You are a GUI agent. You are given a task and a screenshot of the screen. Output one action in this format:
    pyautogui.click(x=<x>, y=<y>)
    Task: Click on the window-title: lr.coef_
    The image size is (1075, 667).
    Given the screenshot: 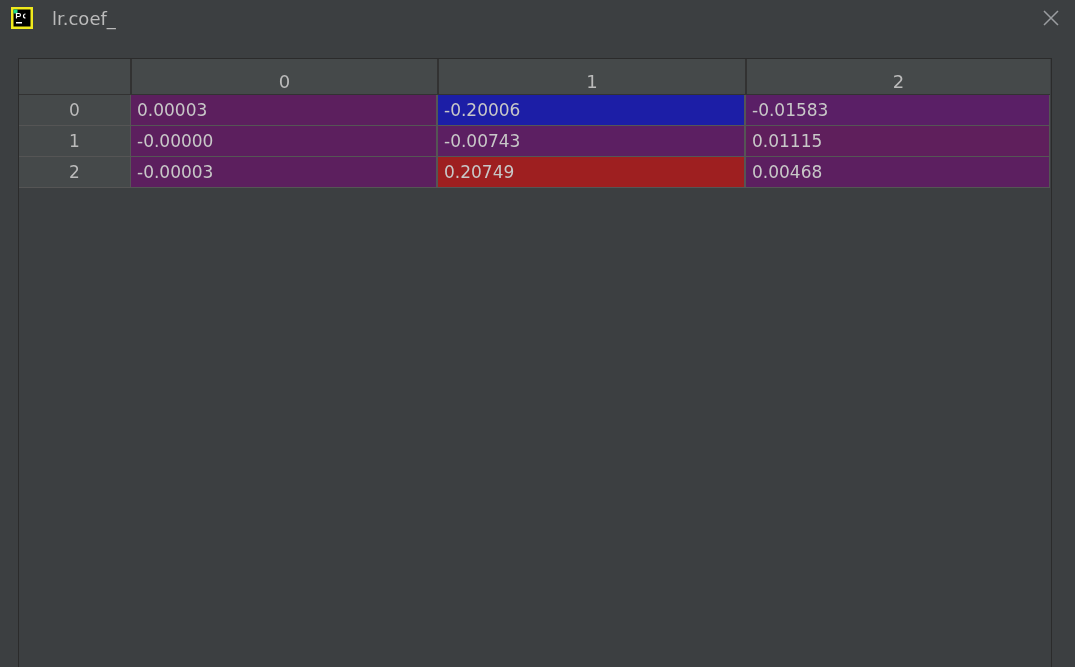 What is the action you would take?
    pyautogui.click(x=84, y=18)
    